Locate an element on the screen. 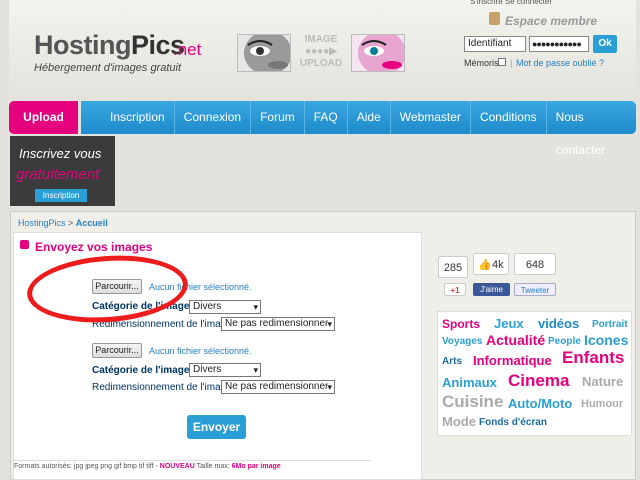 This screenshot has width=640, height=480. tag-informatique: Informatique is located at coordinates (512, 360).